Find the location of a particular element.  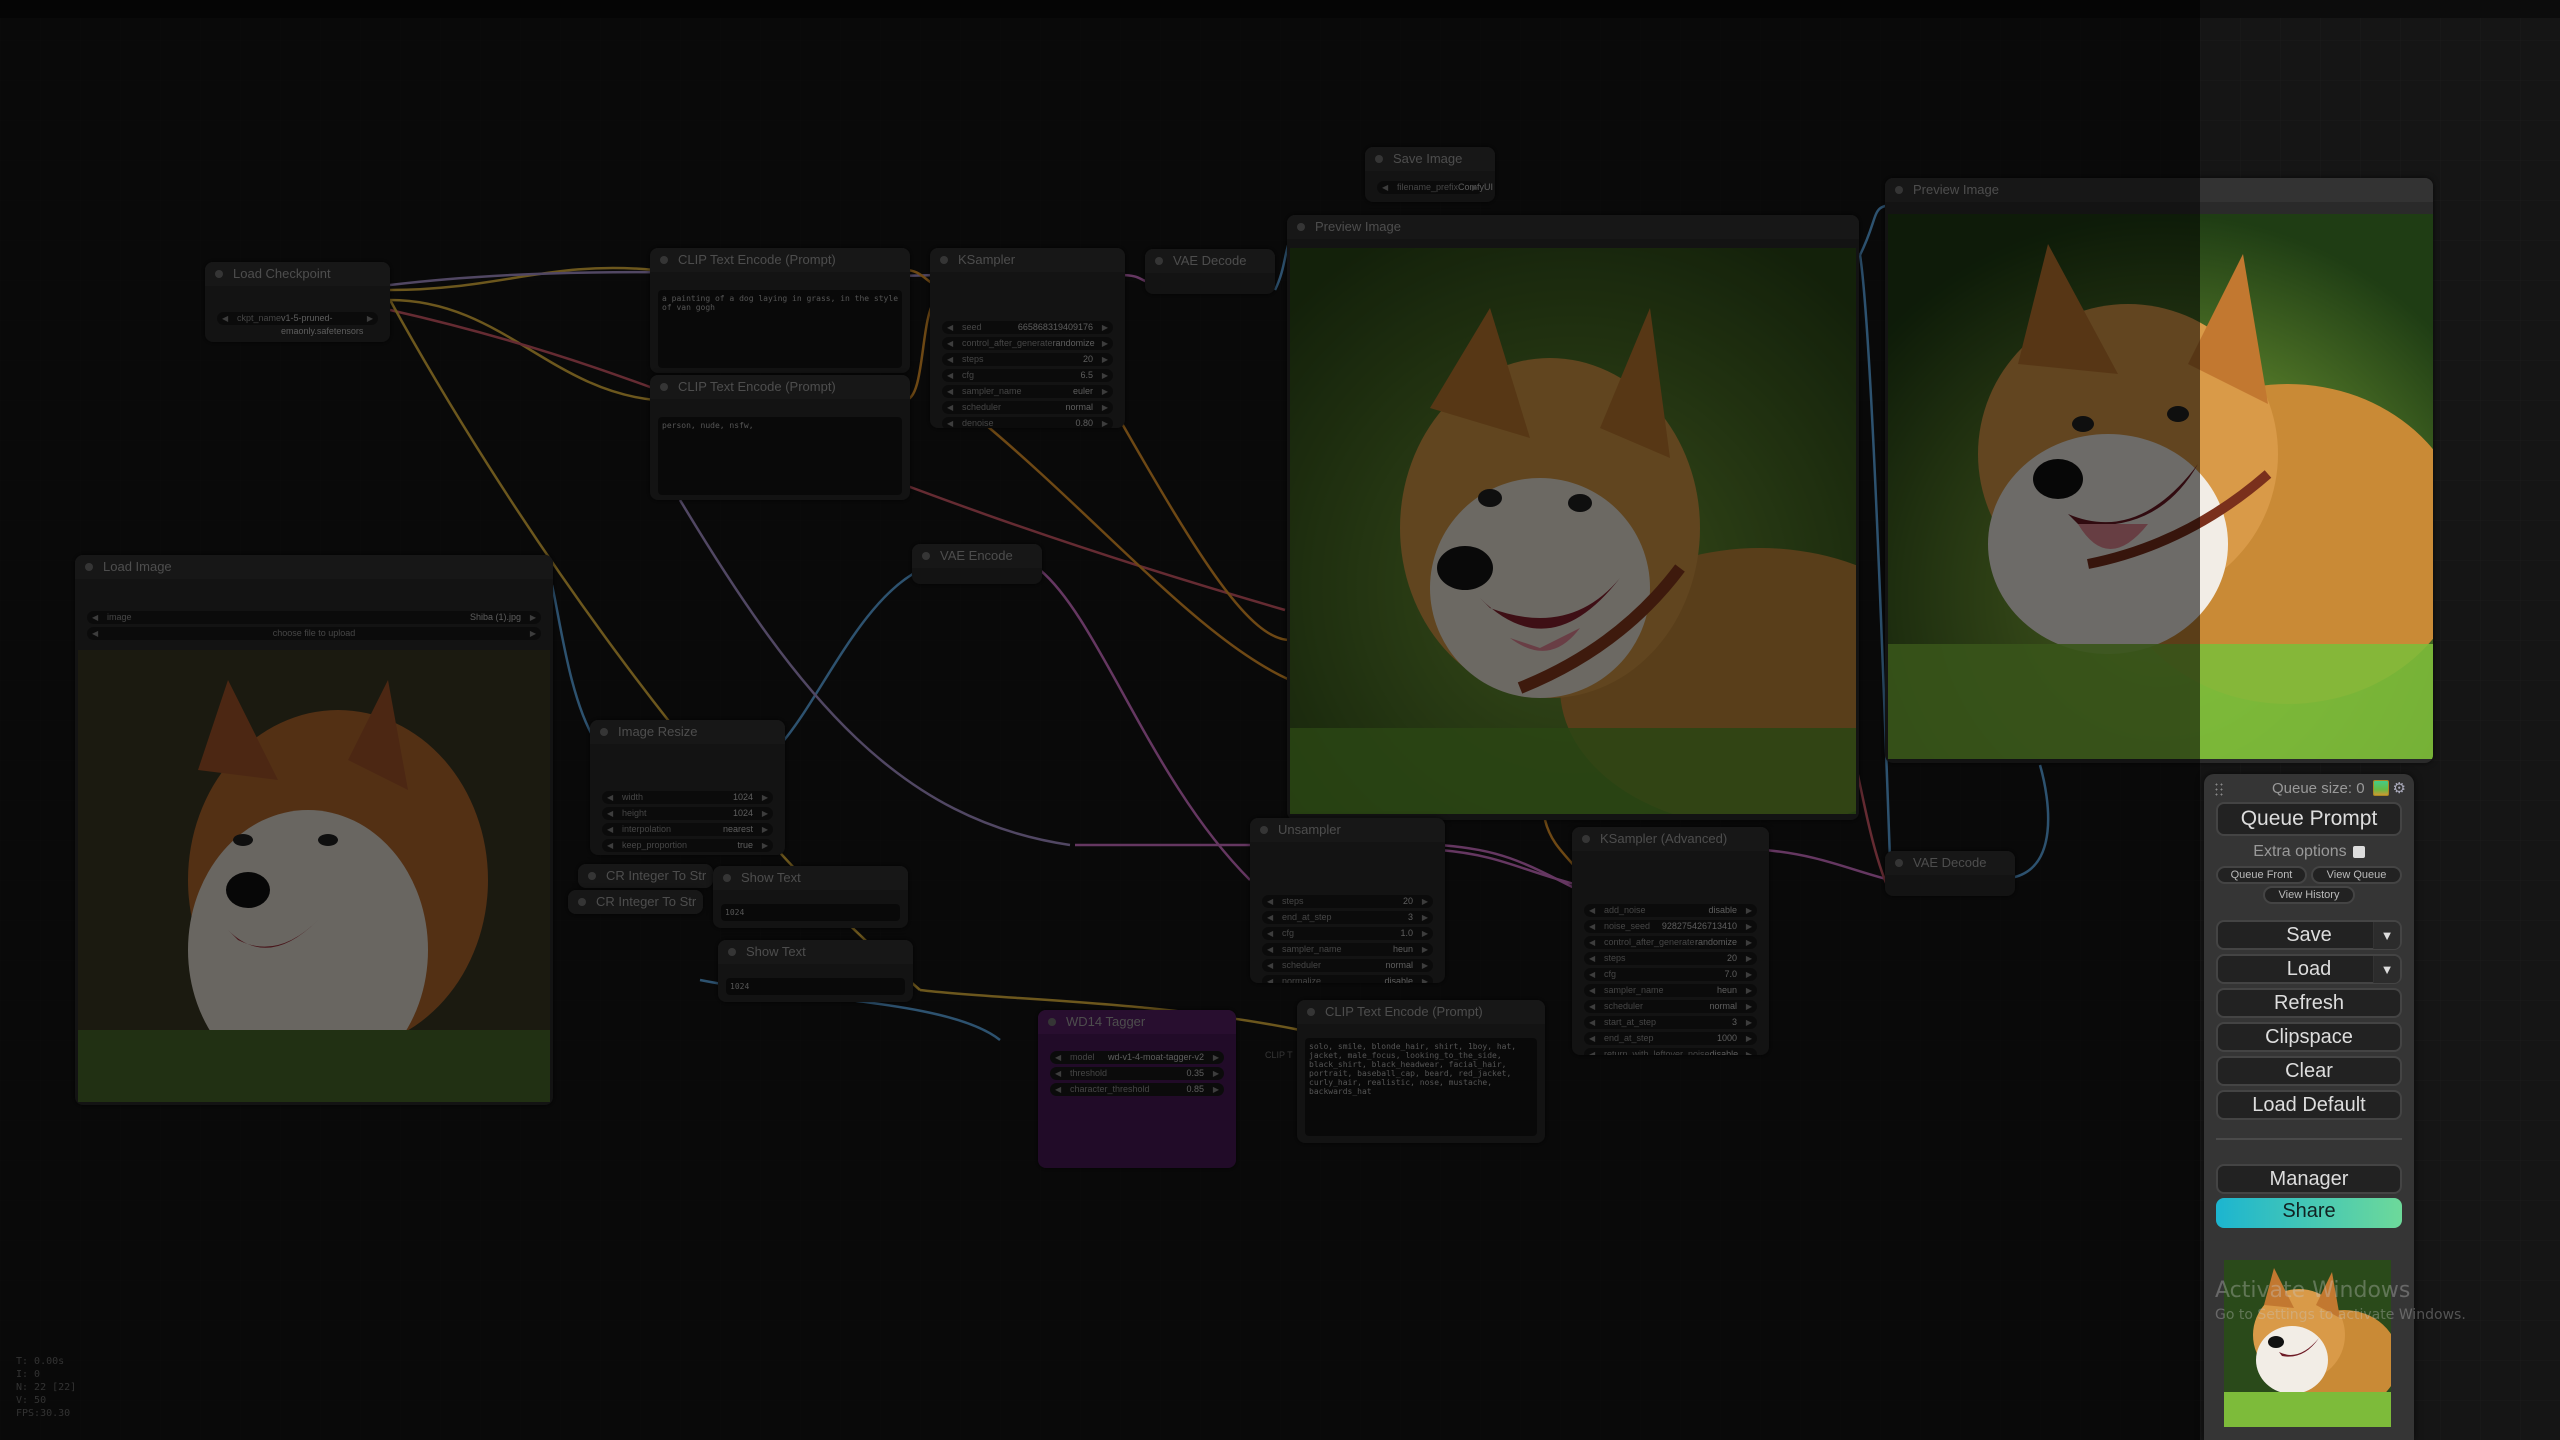

widget-label: steps is located at coordinates (973, 359).